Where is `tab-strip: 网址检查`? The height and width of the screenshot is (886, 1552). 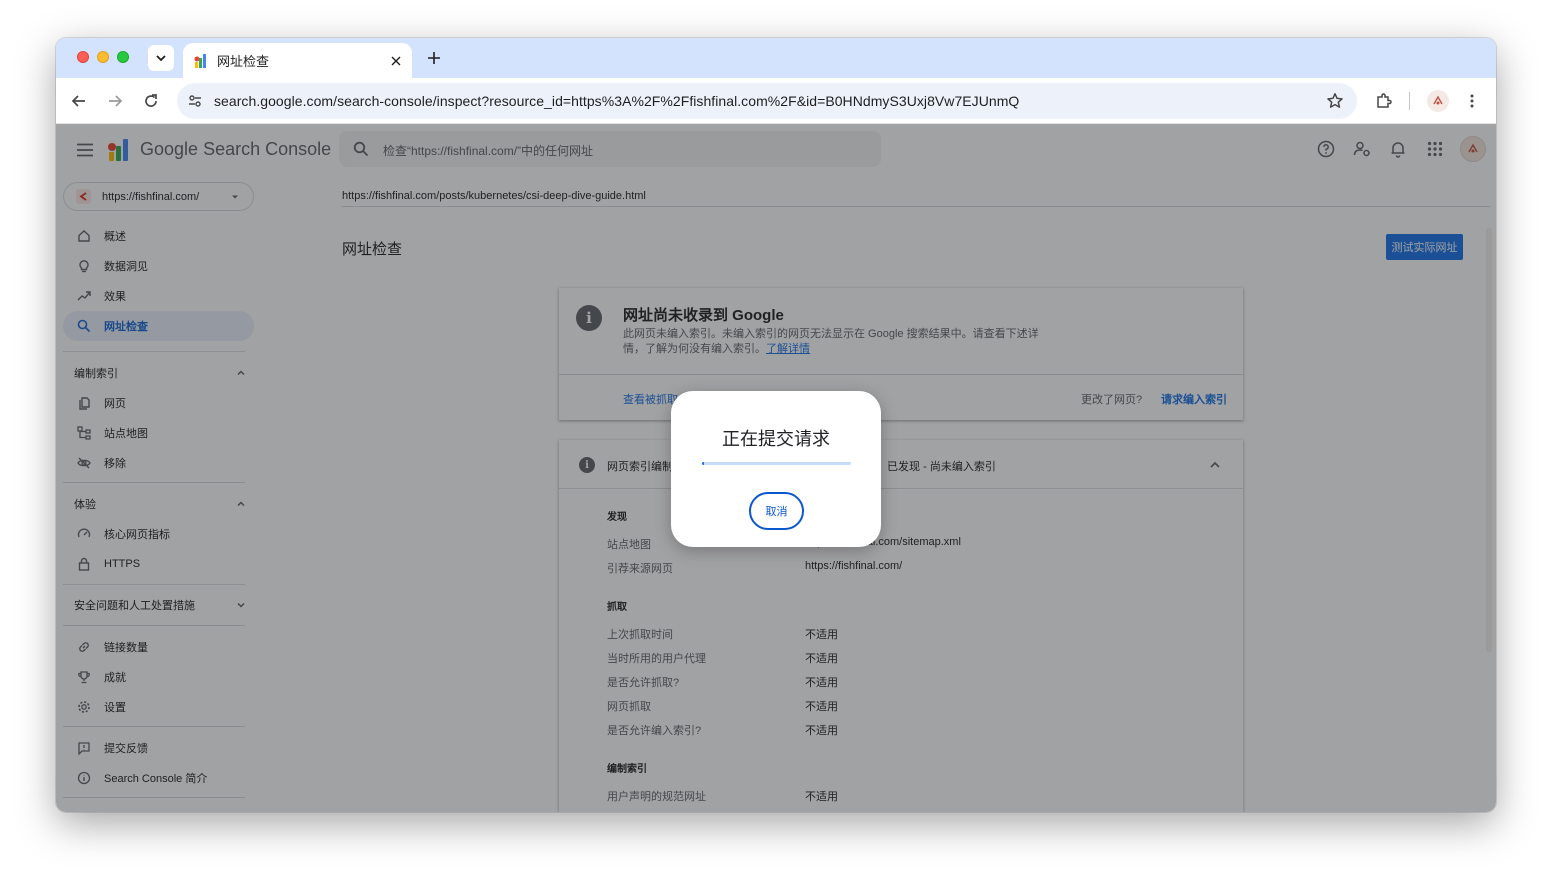
tab-strip: 网址检查 is located at coordinates (776, 58).